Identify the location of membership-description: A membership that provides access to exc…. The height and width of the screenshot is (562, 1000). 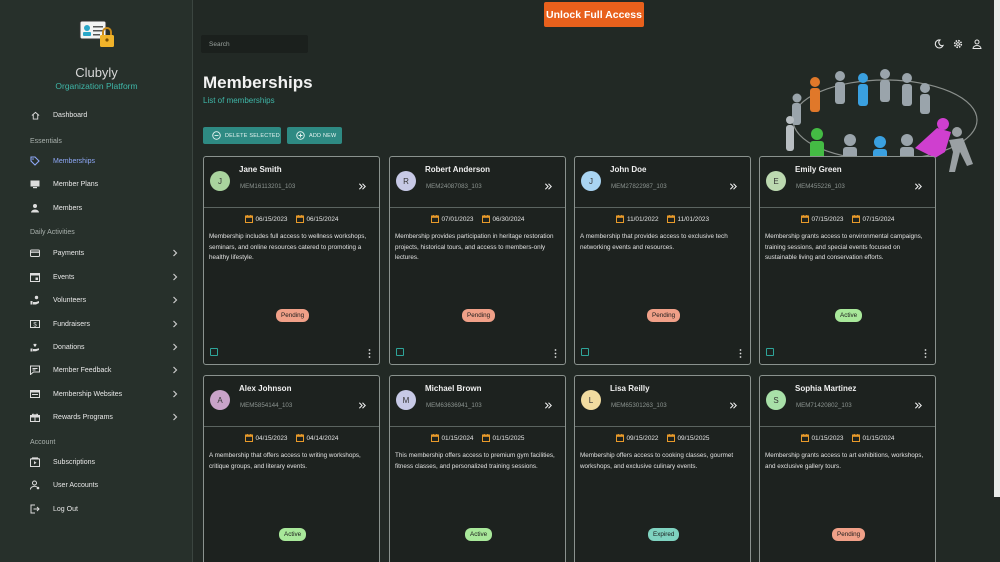
(654, 242).